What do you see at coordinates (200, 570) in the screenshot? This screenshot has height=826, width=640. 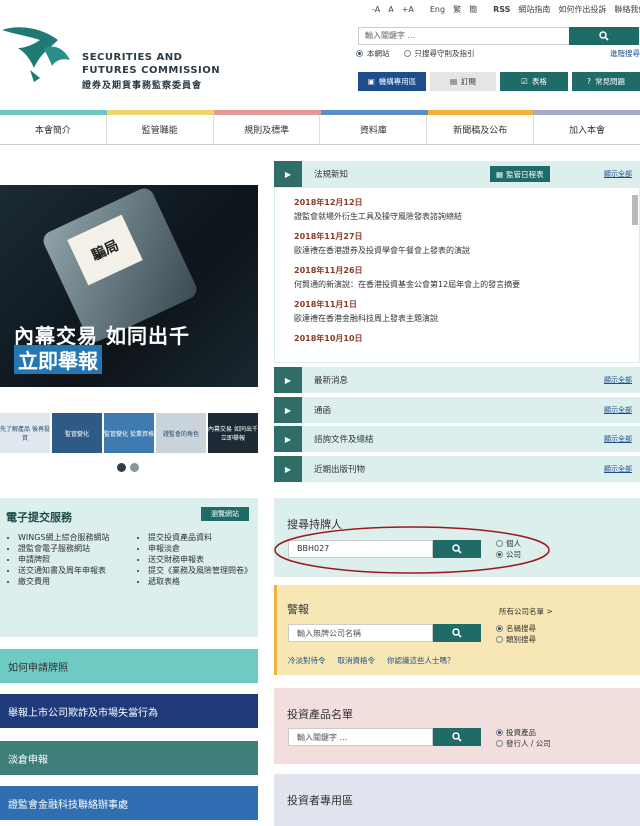 I see `list-item: 提交《業務及風險管理問卷》` at bounding box center [200, 570].